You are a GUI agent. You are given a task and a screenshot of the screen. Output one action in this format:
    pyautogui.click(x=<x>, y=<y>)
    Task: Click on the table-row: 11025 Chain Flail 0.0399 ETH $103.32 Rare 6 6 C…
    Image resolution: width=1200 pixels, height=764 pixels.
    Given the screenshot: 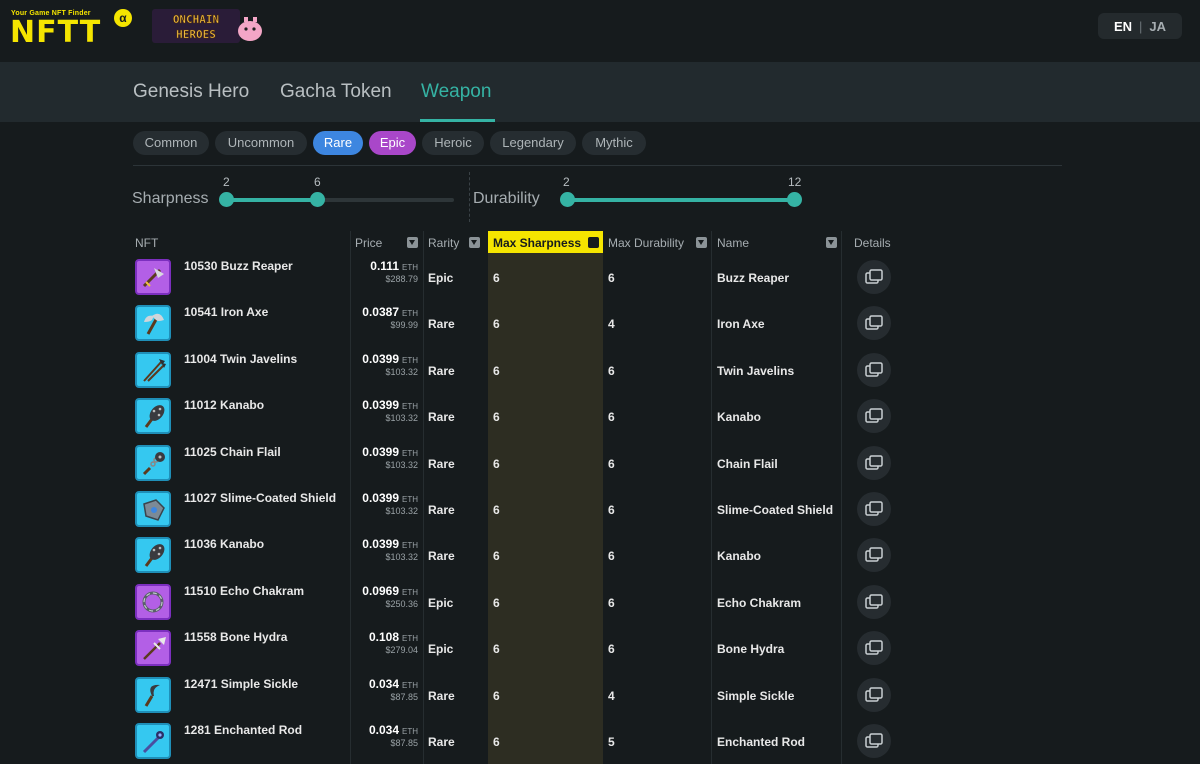 What is the action you would take?
    pyautogui.click(x=600, y=463)
    